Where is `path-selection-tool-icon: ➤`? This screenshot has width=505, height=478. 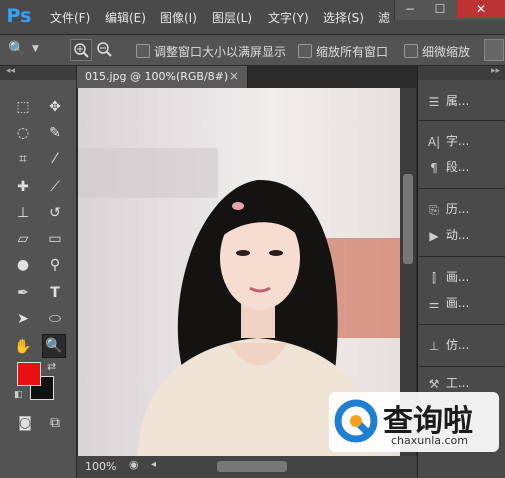
path-selection-tool-icon: ➤ is located at coordinates (23, 319).